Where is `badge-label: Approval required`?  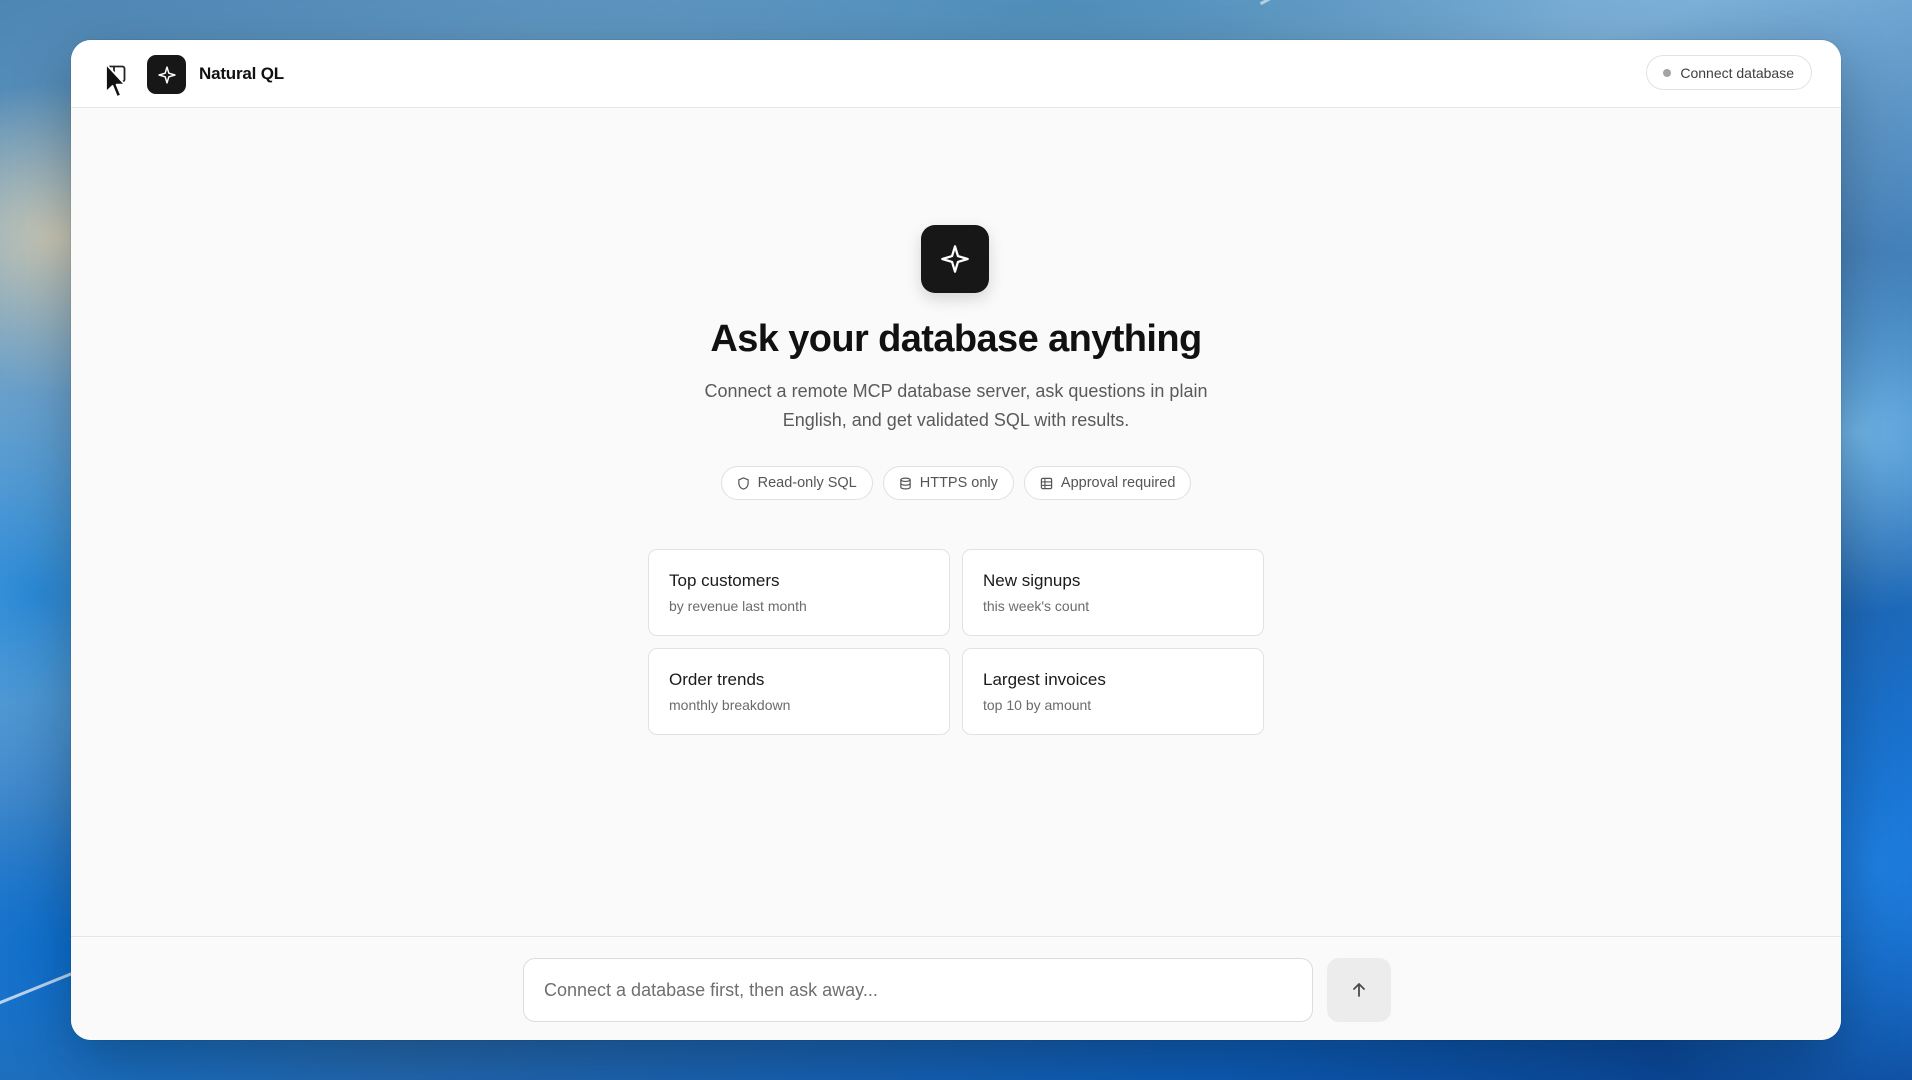 badge-label: Approval required is located at coordinates (1118, 483).